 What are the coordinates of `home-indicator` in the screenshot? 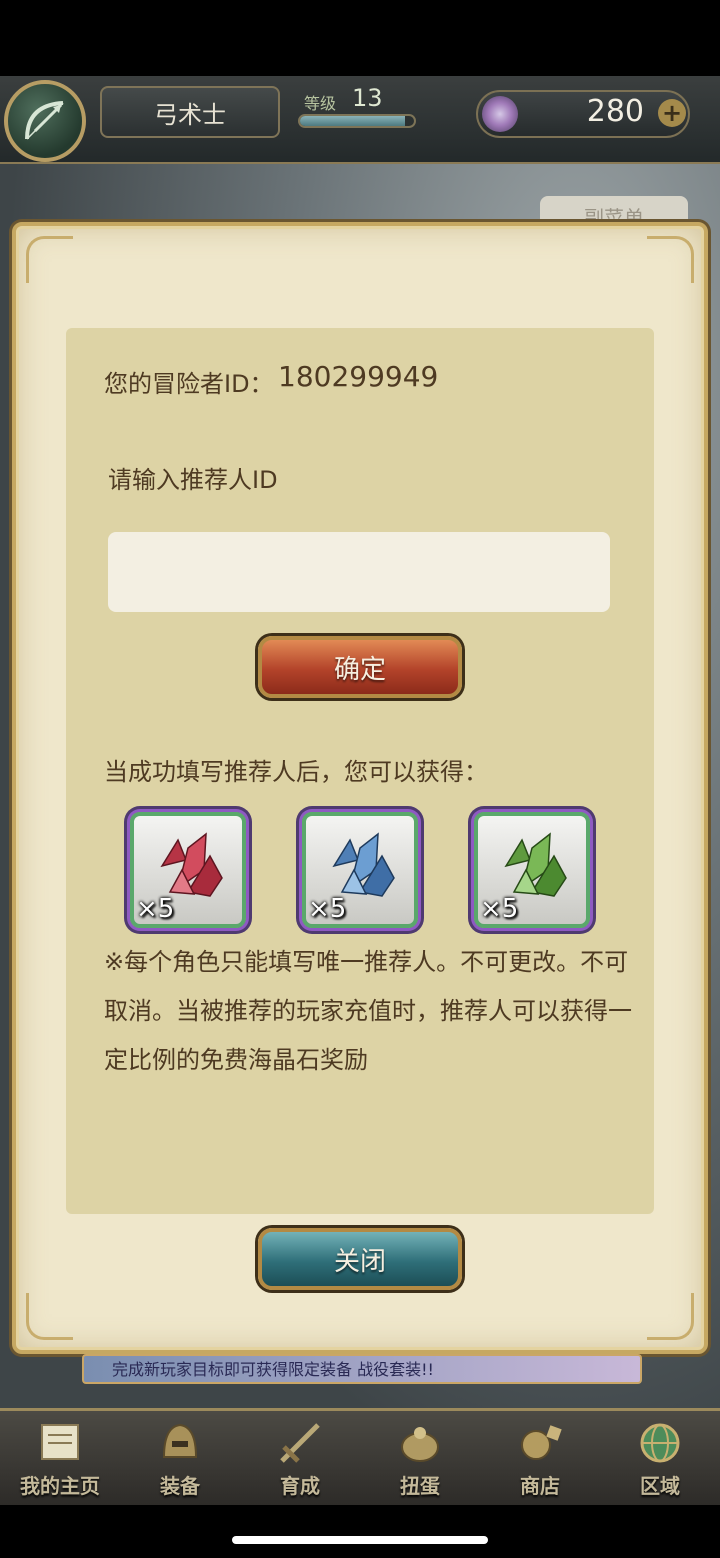 It's located at (360, 1540).